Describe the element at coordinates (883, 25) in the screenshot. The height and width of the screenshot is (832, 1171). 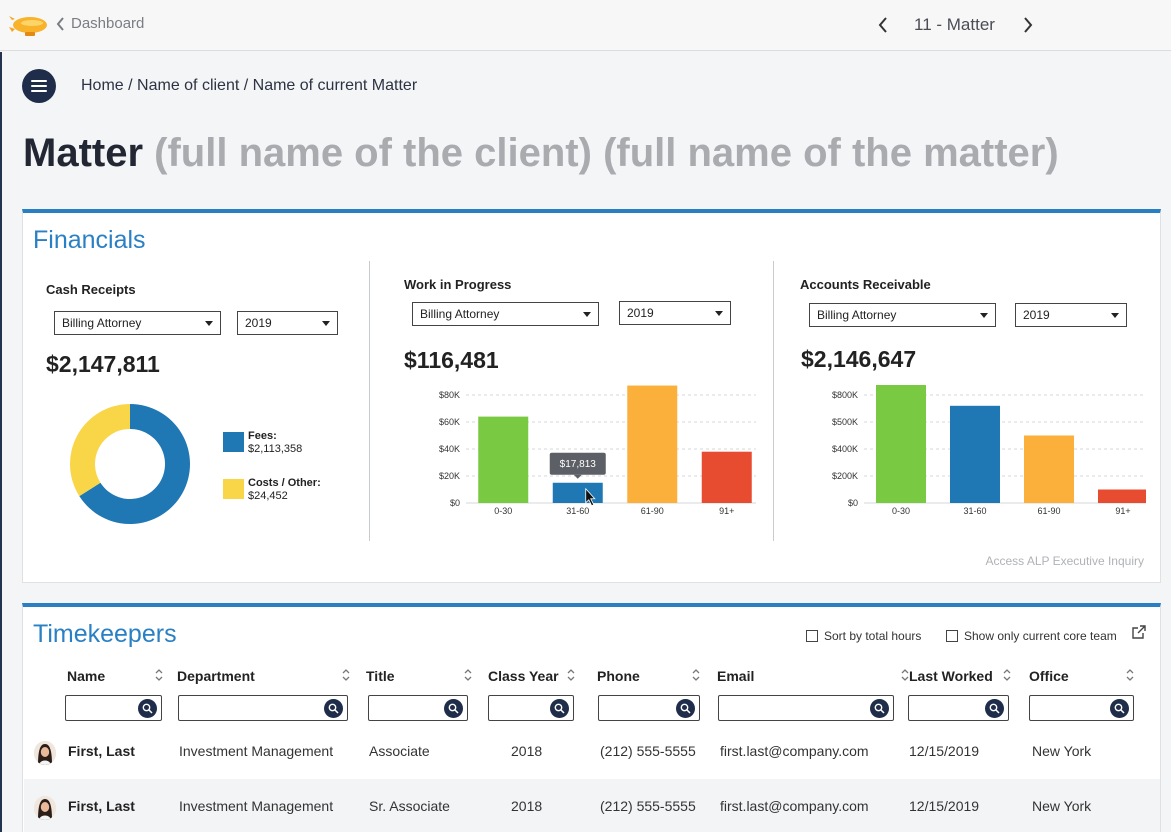
I see `previous-button` at that location.